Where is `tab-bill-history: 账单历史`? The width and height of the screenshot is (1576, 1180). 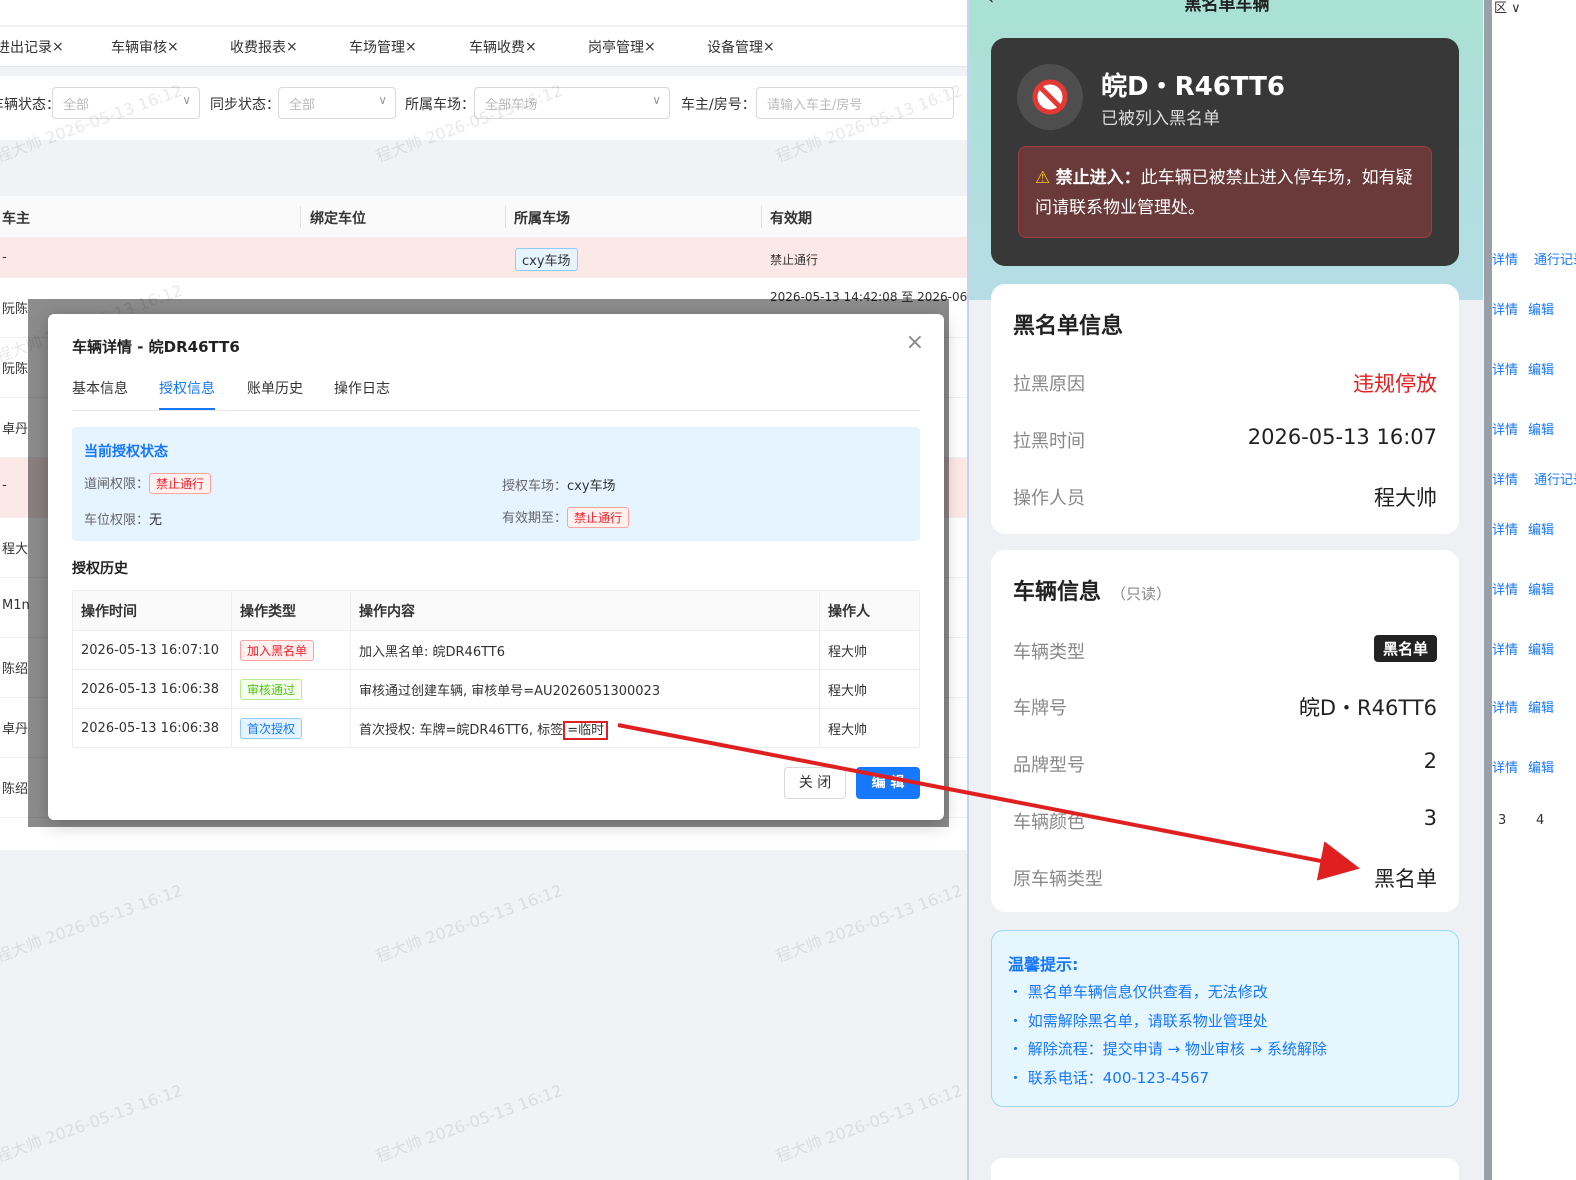 tab-bill-history: 账单历史 is located at coordinates (275, 388).